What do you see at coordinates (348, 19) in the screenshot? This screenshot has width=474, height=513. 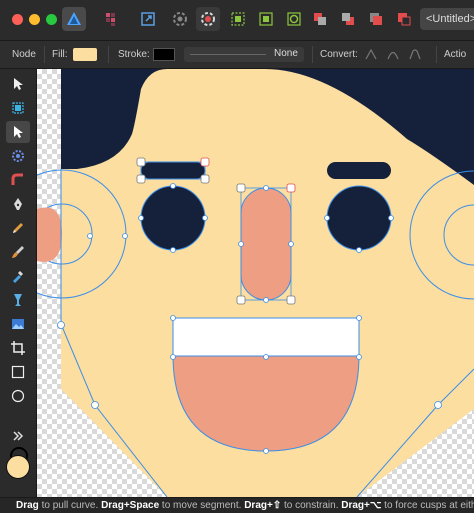 I see `order-forward-button` at bounding box center [348, 19].